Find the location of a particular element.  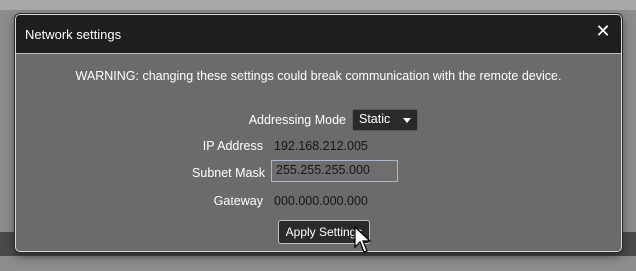

addressing-mode-value: Static is located at coordinates (375, 119).